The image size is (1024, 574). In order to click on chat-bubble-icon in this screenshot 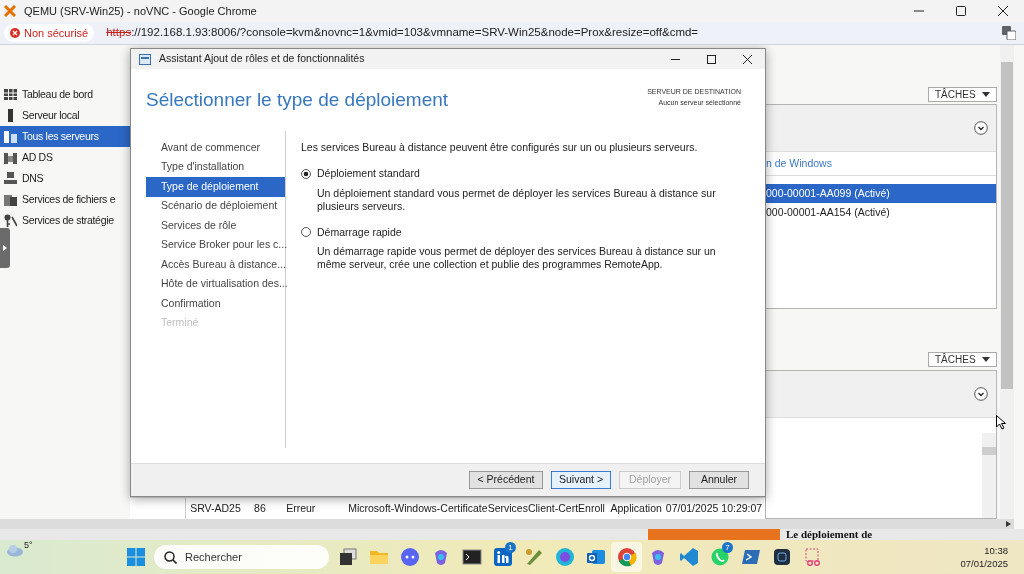, I will do `click(409, 557)`.